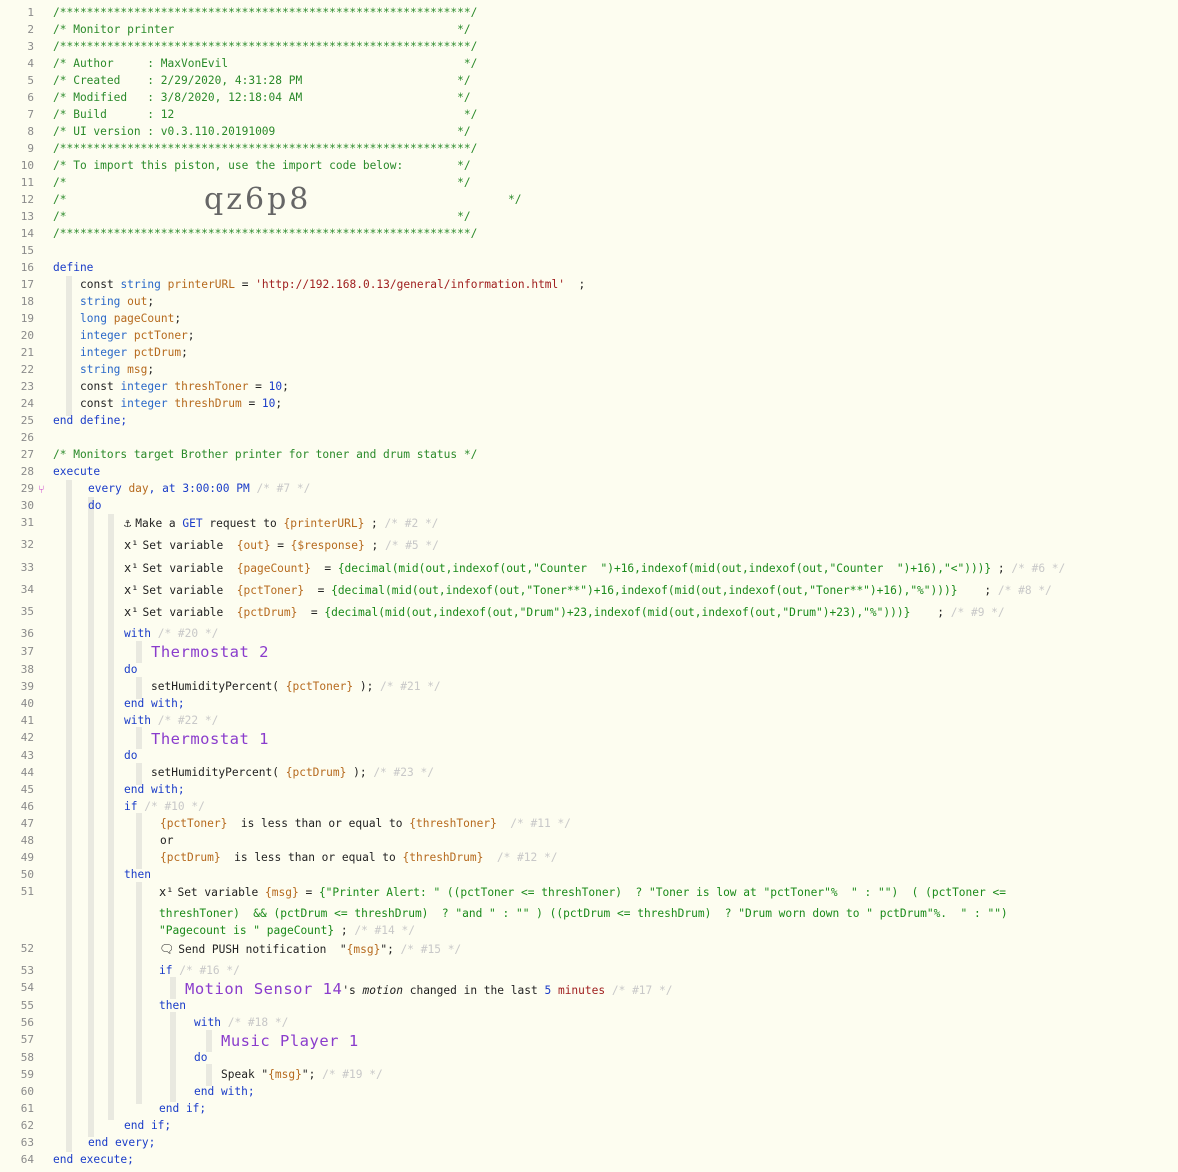 The image size is (1178, 1172). I want to click on line-number: 25, so click(27, 420).